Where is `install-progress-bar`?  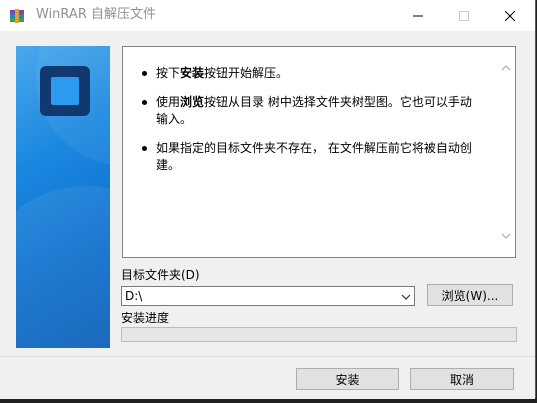 install-progress-bar is located at coordinates (319, 334).